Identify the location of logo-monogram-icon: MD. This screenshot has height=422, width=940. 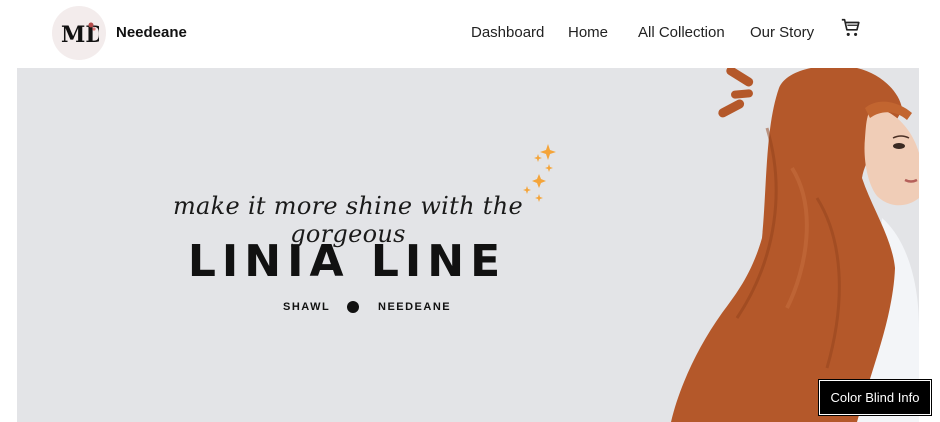
(80, 35).